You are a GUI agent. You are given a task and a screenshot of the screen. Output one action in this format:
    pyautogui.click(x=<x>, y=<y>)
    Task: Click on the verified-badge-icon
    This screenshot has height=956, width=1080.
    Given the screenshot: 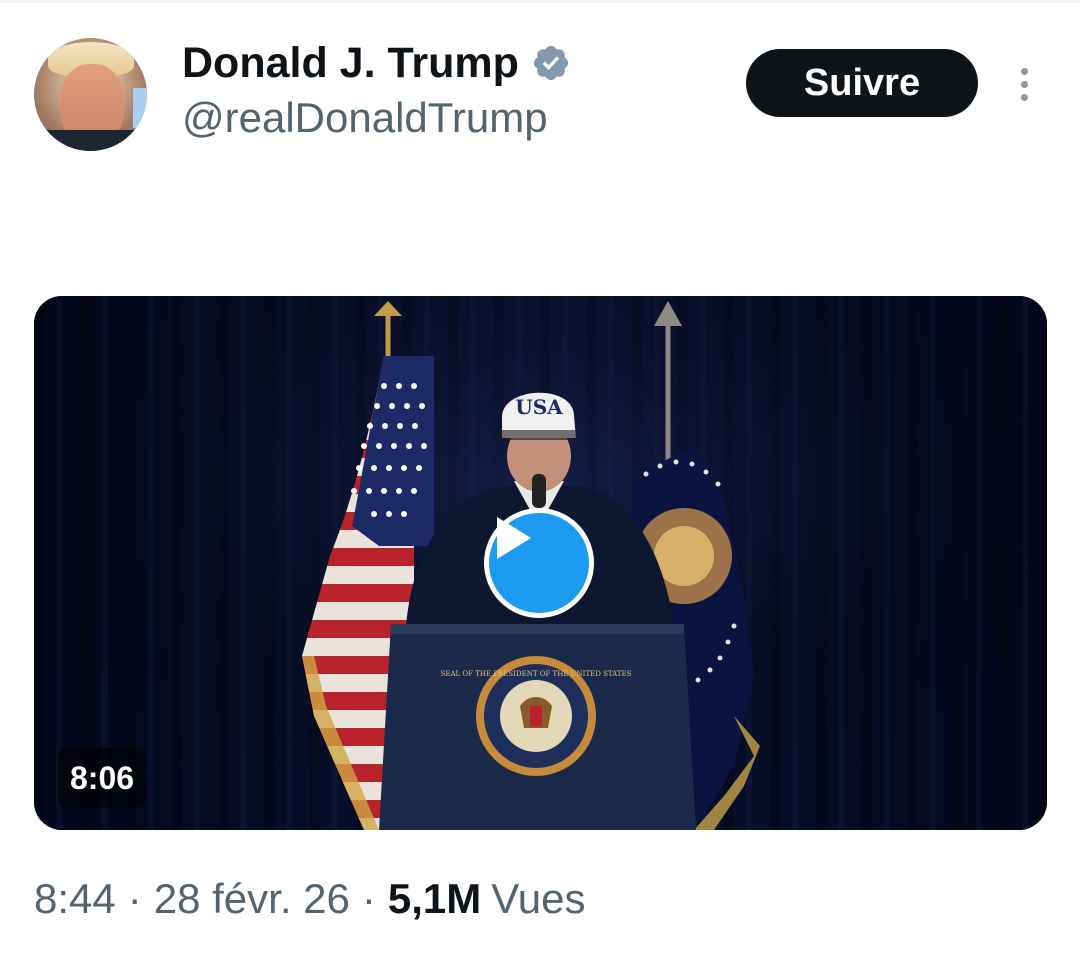 What is the action you would take?
    pyautogui.click(x=550, y=63)
    